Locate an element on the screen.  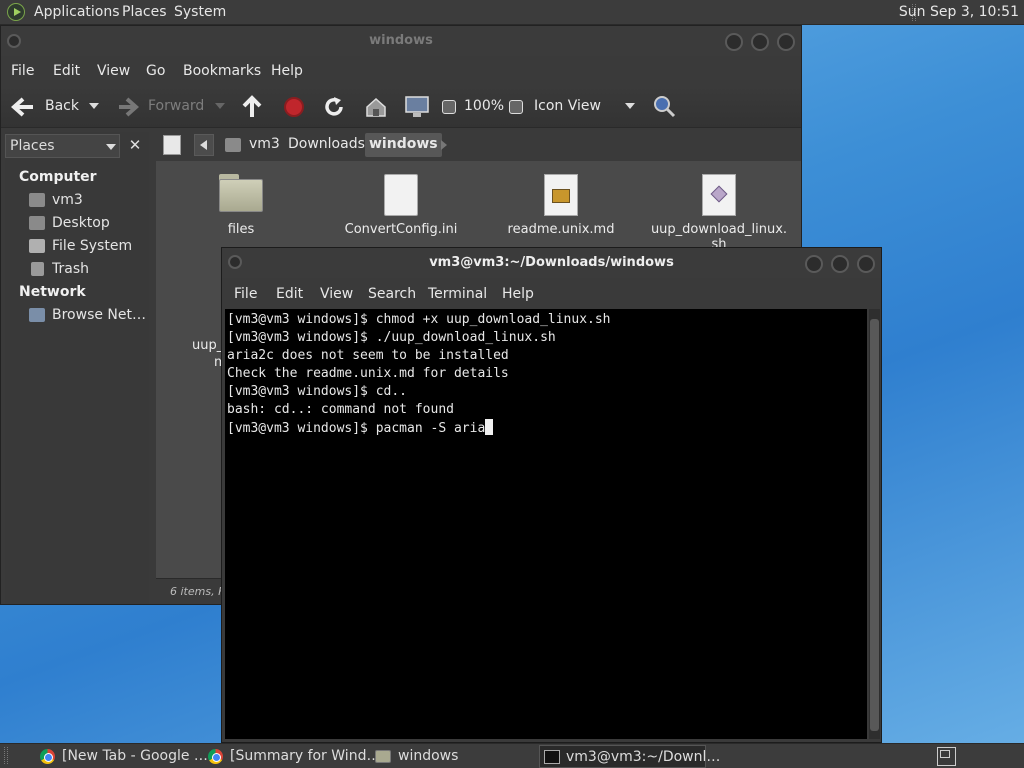
terminal-menubar: File Edit View Search Terminal Help is located at coordinates (551, 294).